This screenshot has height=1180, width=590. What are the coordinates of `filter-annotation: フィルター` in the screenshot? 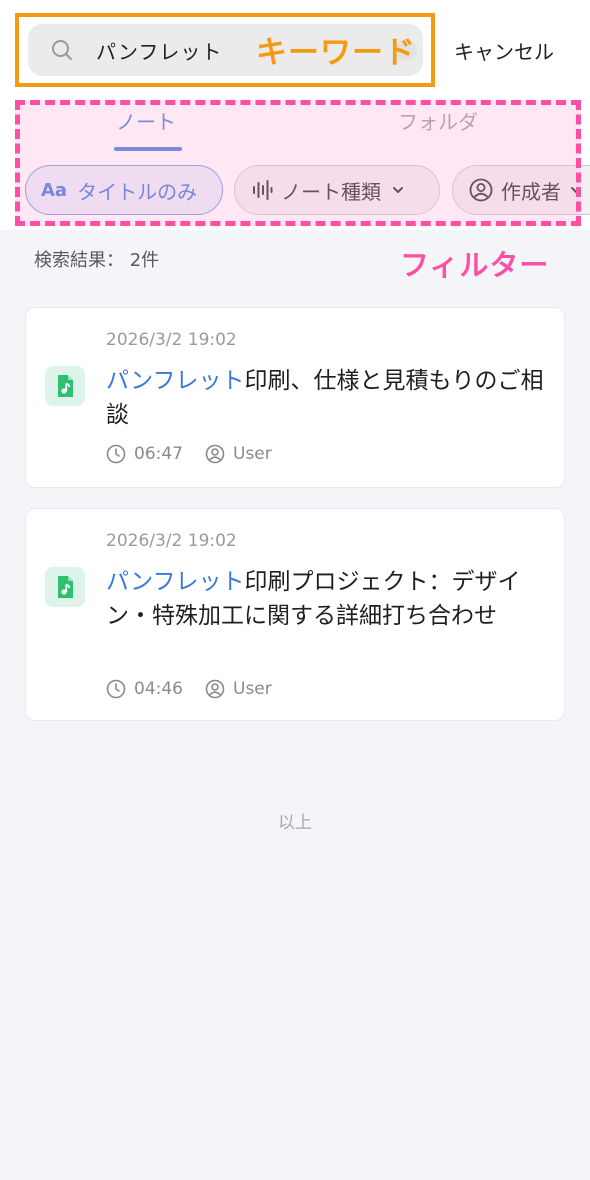 It's located at (475, 265).